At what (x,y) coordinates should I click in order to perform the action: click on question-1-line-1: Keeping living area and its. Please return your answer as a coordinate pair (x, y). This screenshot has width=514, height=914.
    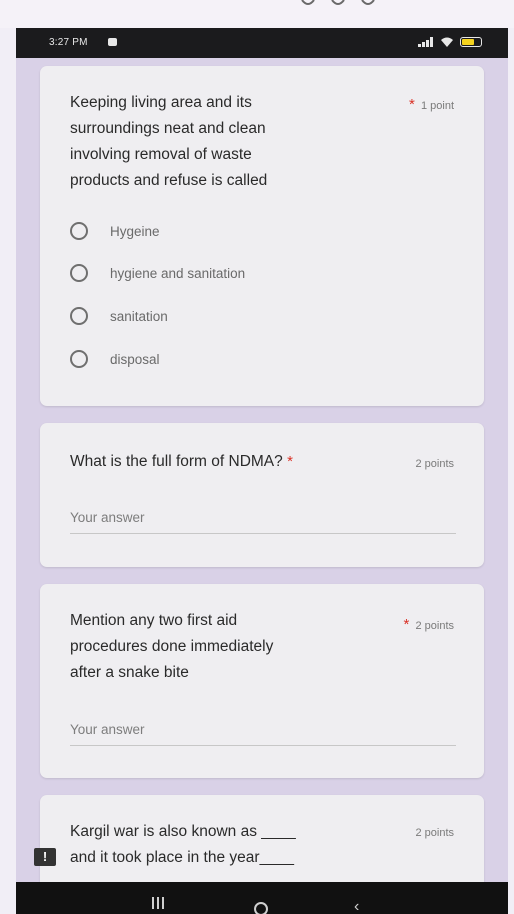
    Looking at the image, I should click on (161, 102).